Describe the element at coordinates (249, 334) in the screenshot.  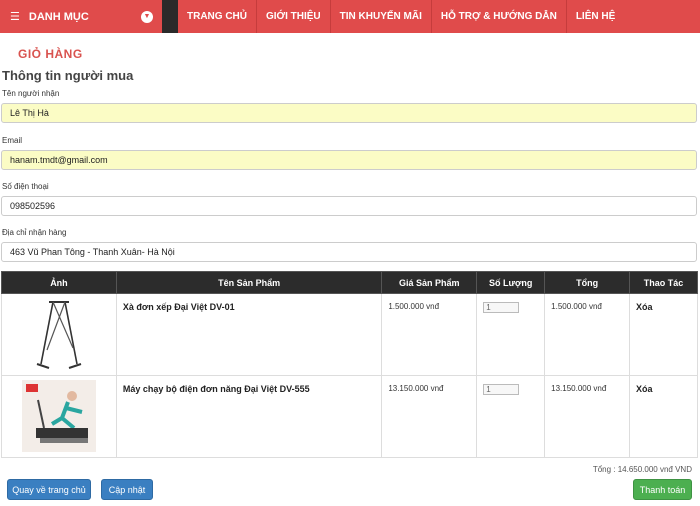
I see `product-name: Xà đơn xếp Đại Việt DV-01` at that location.